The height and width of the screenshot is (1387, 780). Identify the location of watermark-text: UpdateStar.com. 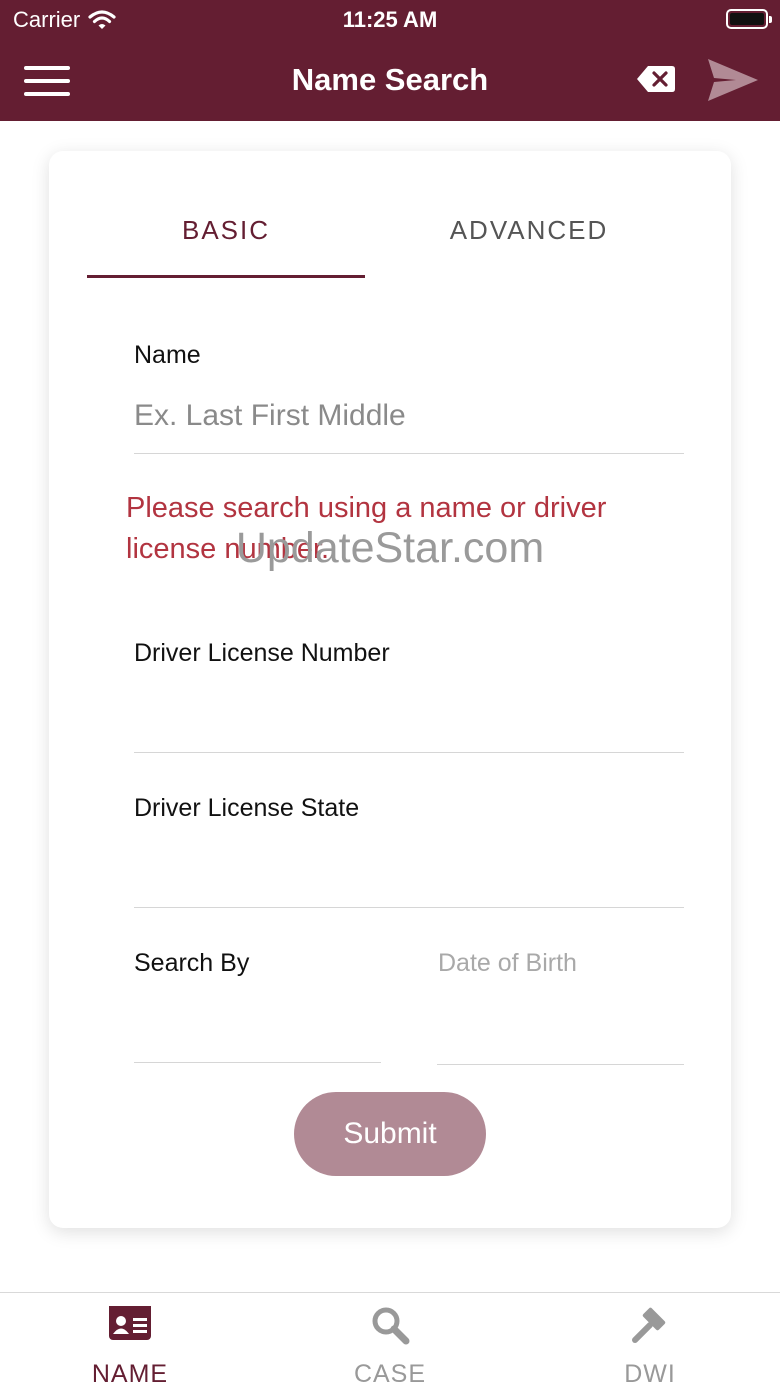
(390, 548).